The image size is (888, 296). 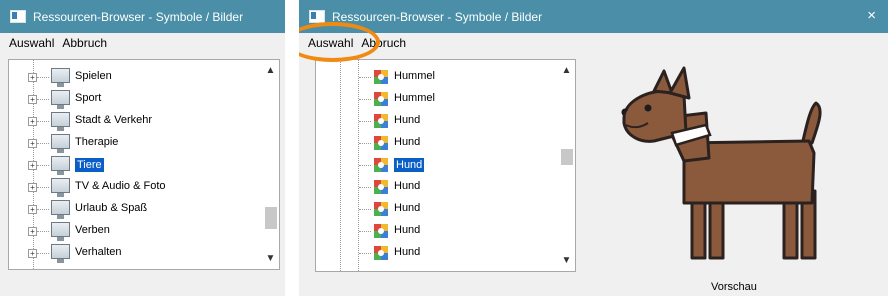 I want to click on title-bar: Ressourcen-Browser - Symbole / Bilder ×, so click(x=593, y=16).